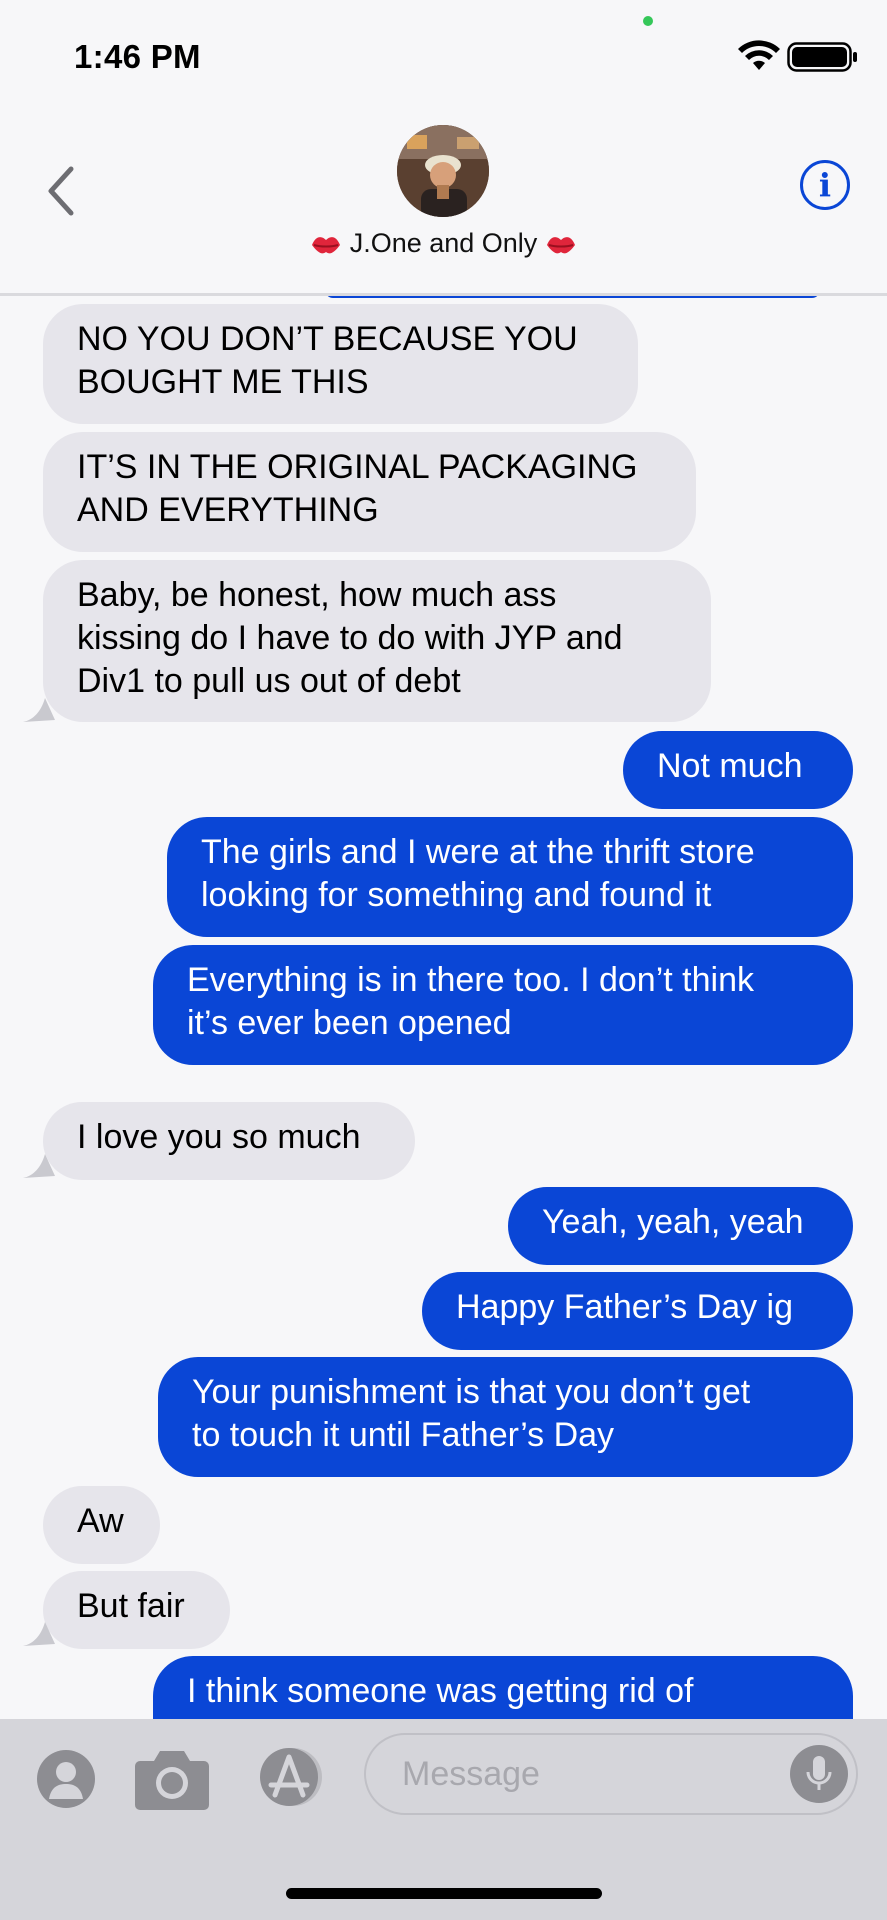  I want to click on chevron-left-icon, so click(61, 191).